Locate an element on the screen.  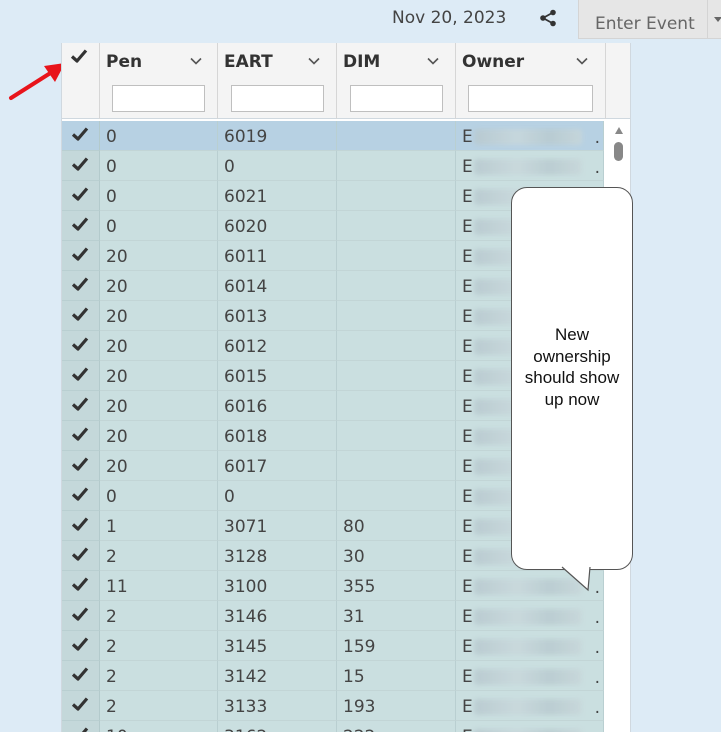
filter-input-eart is located at coordinates (277, 98).